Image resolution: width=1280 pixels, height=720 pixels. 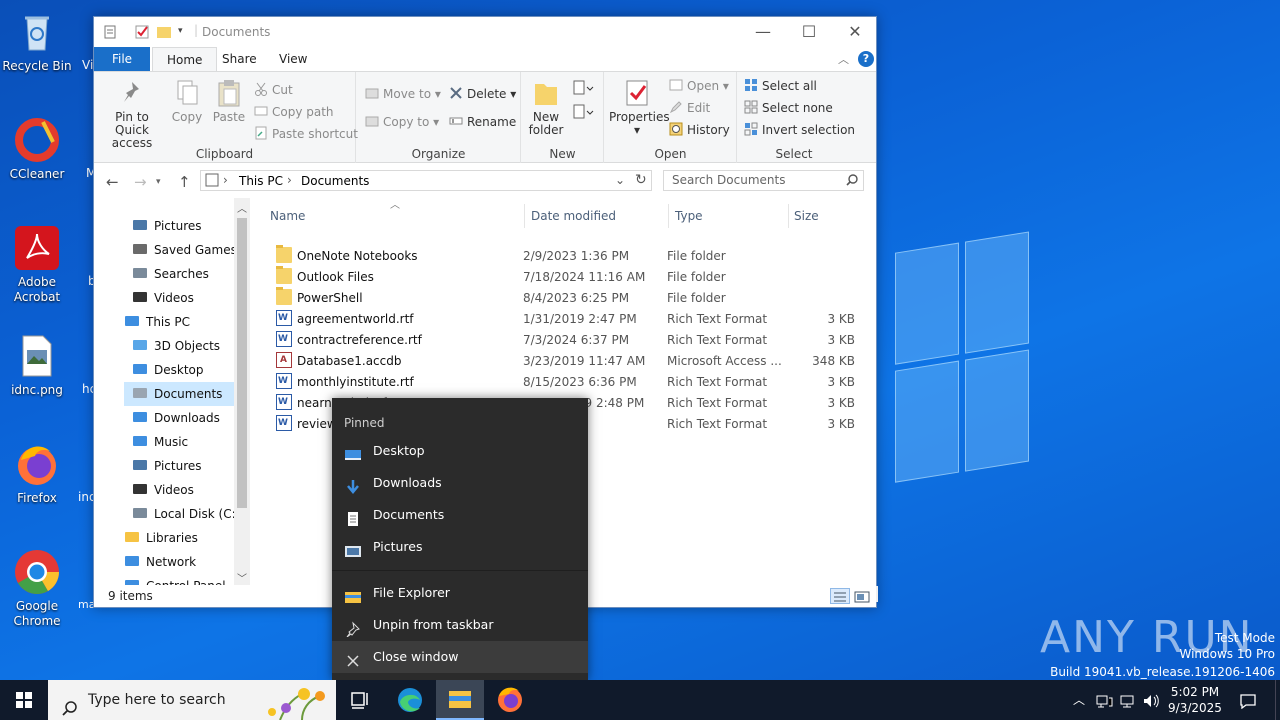 I want to click on move-to-button: Move to ▾, so click(x=403, y=94).